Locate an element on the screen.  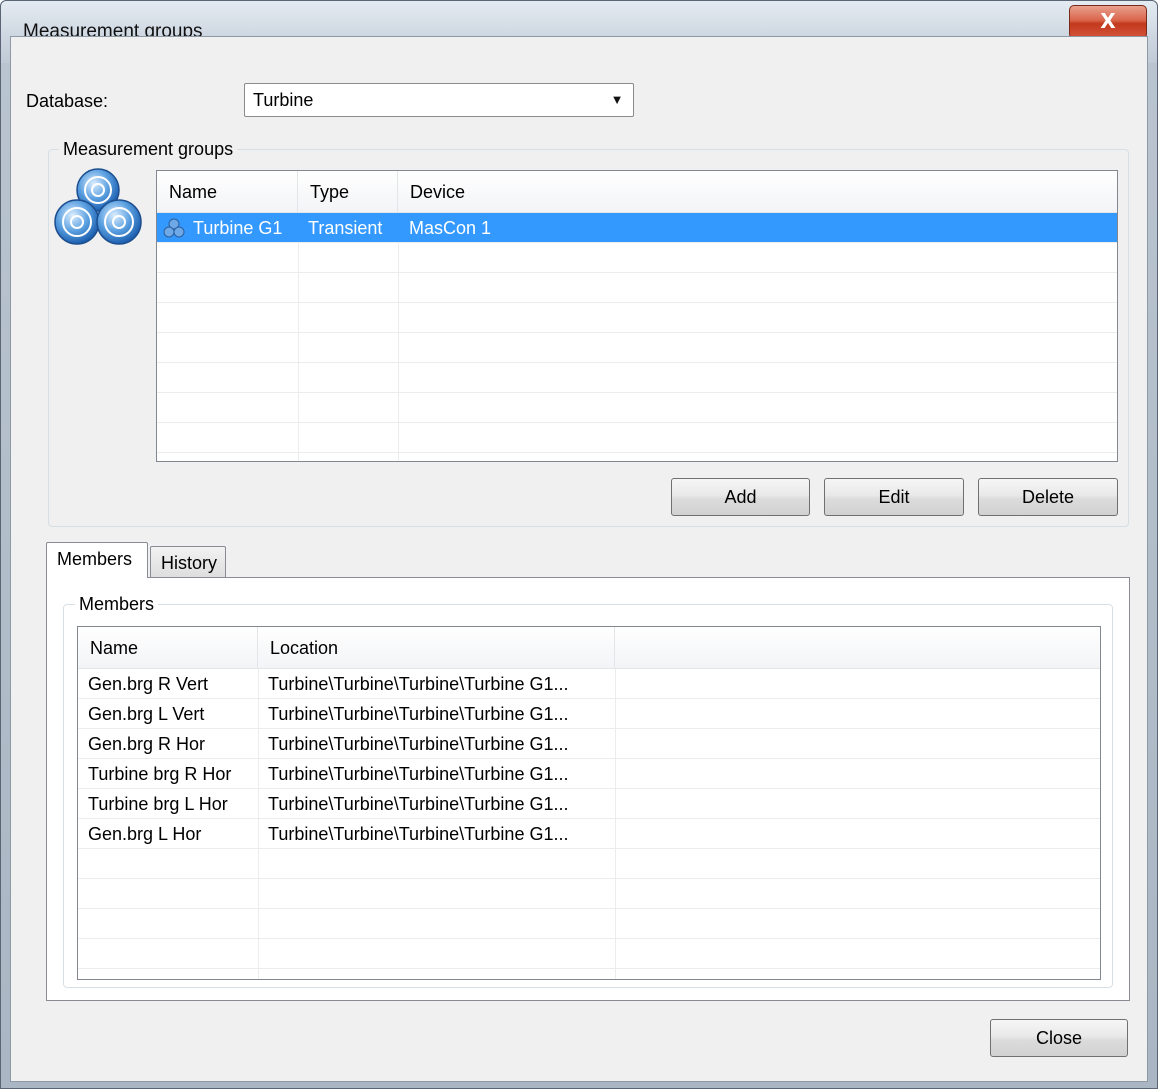
group-row: Turbine G1 Transient MasCon 1 is located at coordinates (637, 228).